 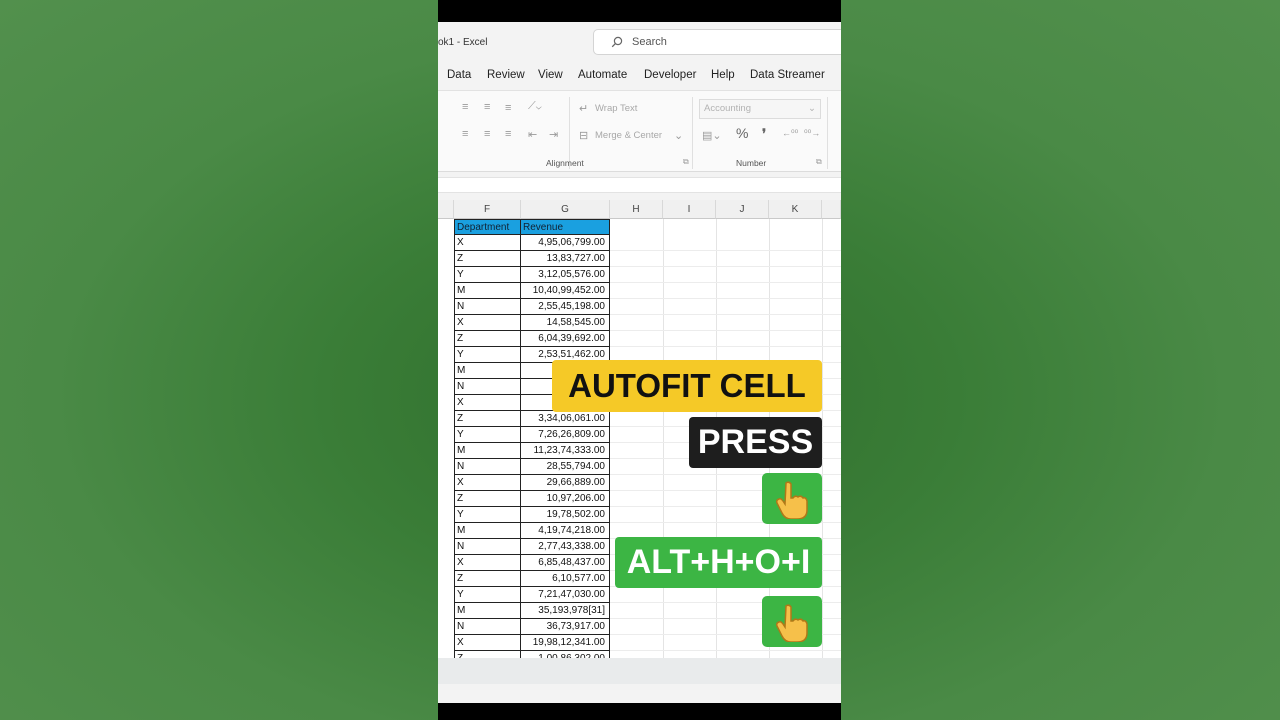 I want to click on revenue-cell: 10,40,99,452.00, so click(x=565, y=291).